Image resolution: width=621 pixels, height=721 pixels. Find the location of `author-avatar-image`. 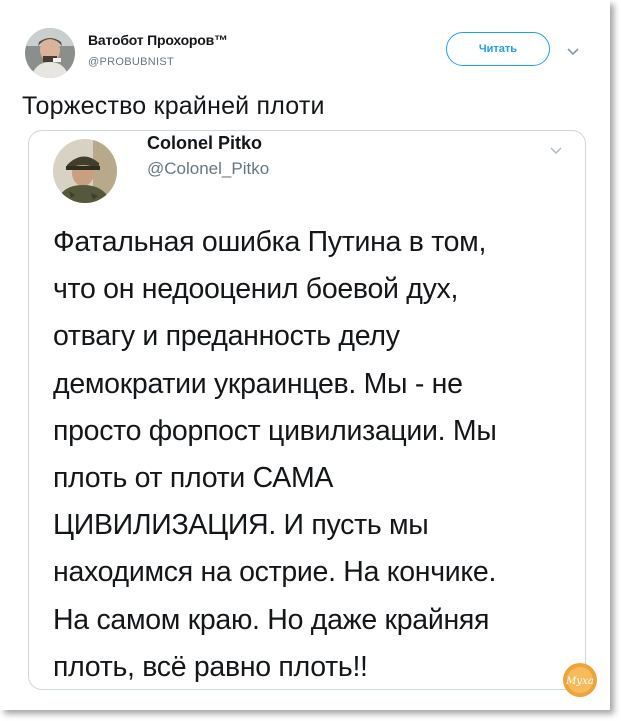

author-avatar-image is located at coordinates (50, 53).